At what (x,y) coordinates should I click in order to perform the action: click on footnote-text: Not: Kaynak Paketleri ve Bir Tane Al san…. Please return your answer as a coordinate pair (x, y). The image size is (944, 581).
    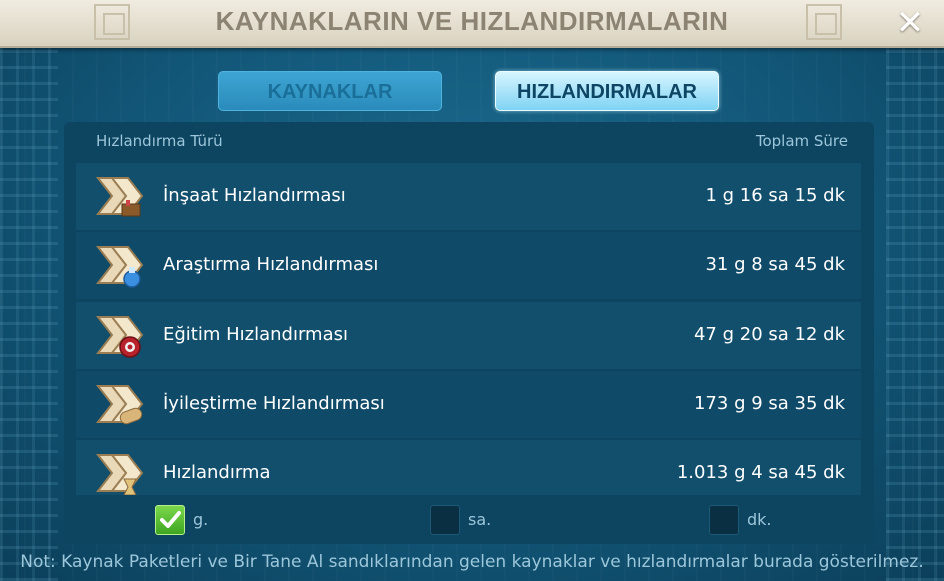
    Looking at the image, I should click on (472, 562).